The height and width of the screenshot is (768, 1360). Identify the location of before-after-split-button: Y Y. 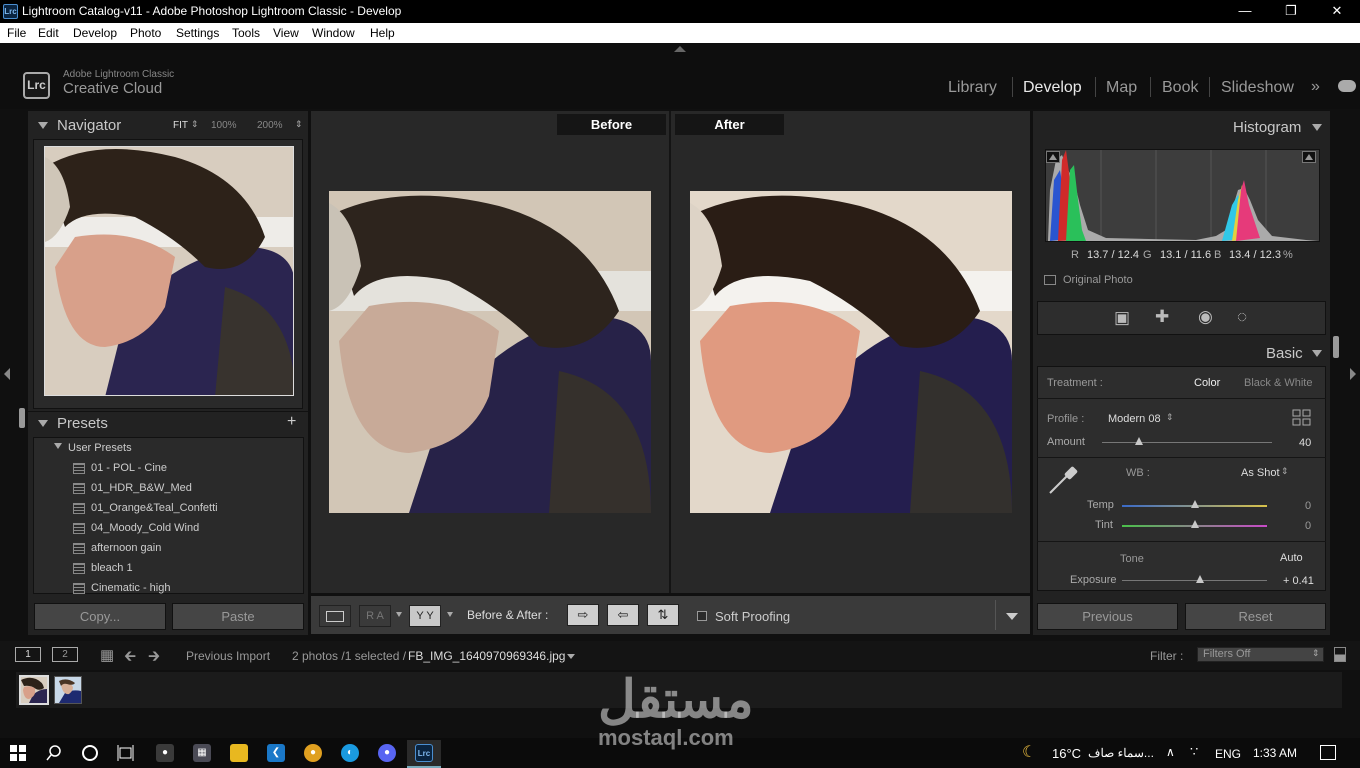
(425, 616).